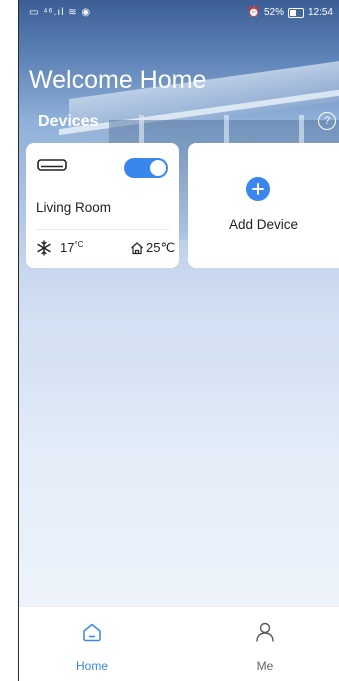 The width and height of the screenshot is (339, 681). Describe the element at coordinates (68, 121) in the screenshot. I see `devices-section-label: Devices` at that location.